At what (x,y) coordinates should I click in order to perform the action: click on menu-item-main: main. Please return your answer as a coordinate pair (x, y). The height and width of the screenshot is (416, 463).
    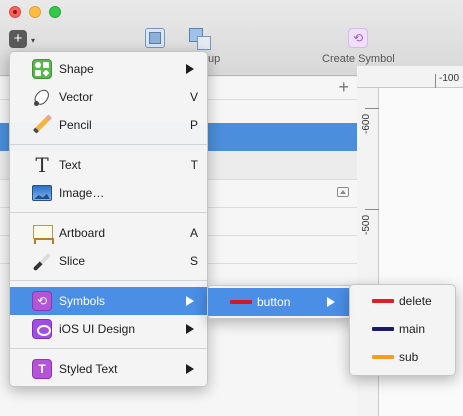
    Looking at the image, I should click on (402, 329).